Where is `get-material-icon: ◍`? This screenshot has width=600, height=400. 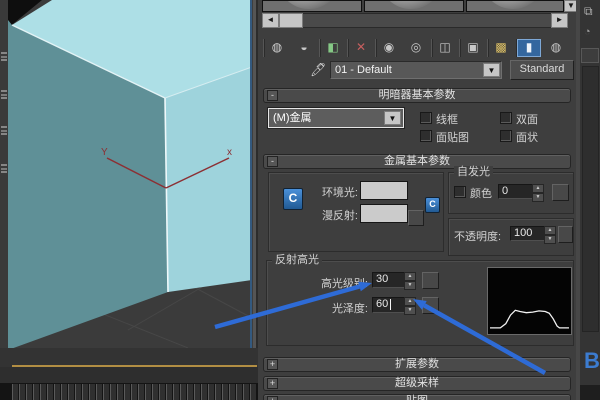
get-material-icon: ◍ is located at coordinates (276, 48).